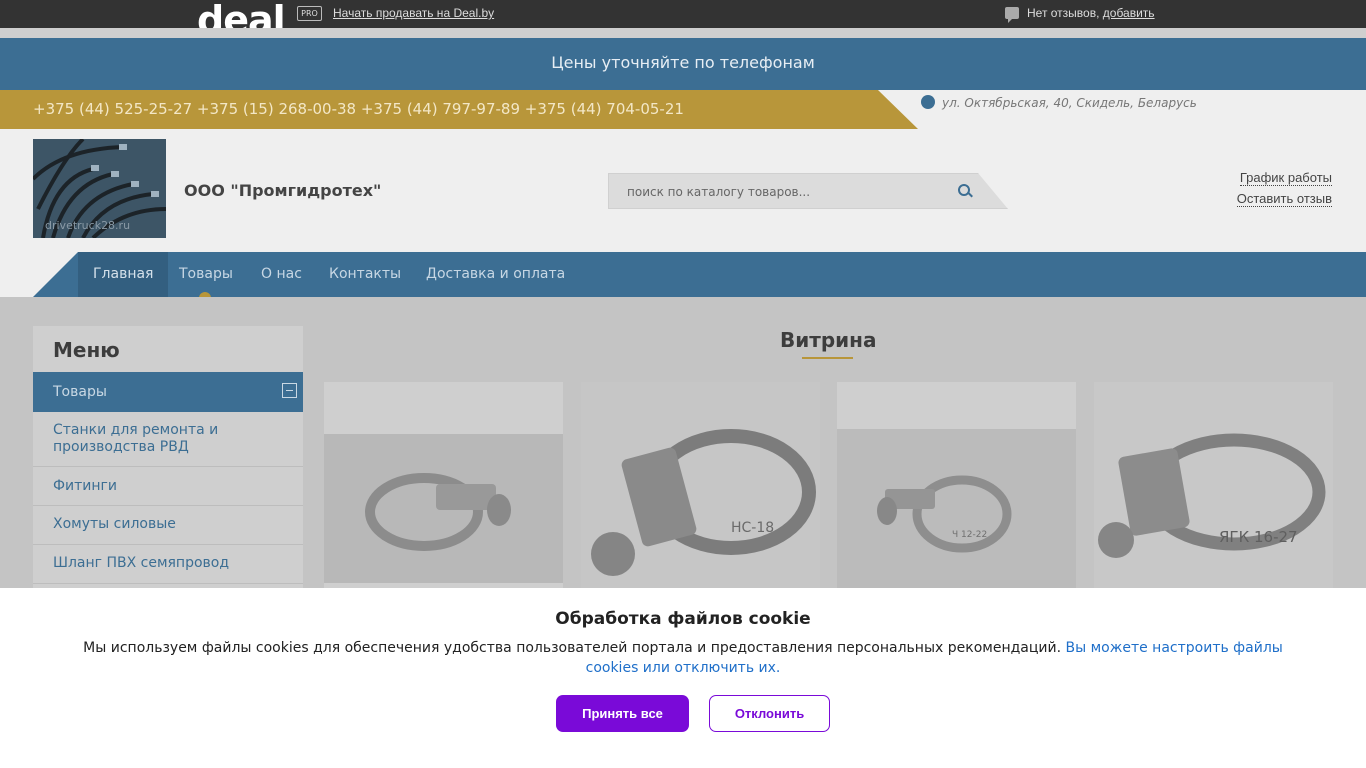 This screenshot has width=1366, height=768. Describe the element at coordinates (168, 569) in the screenshot. I see `sidebar-item-pvc-hose: Шланг ПВХ семяпровод` at that location.